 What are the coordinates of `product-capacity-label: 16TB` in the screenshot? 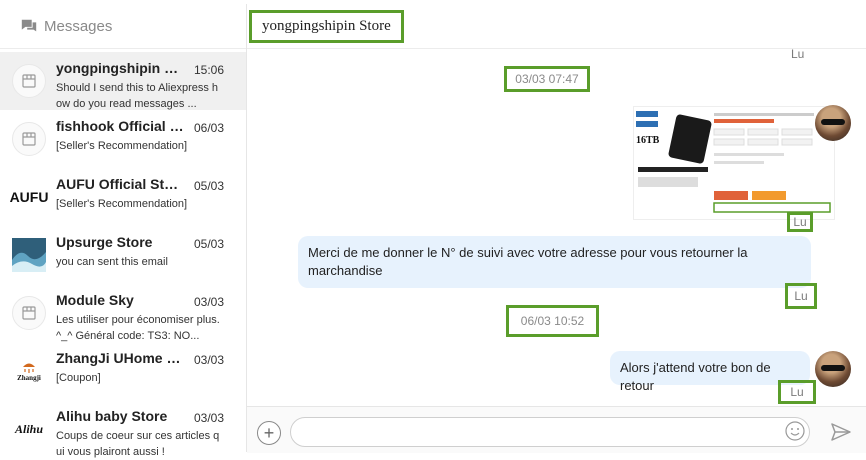 It's located at (648, 140).